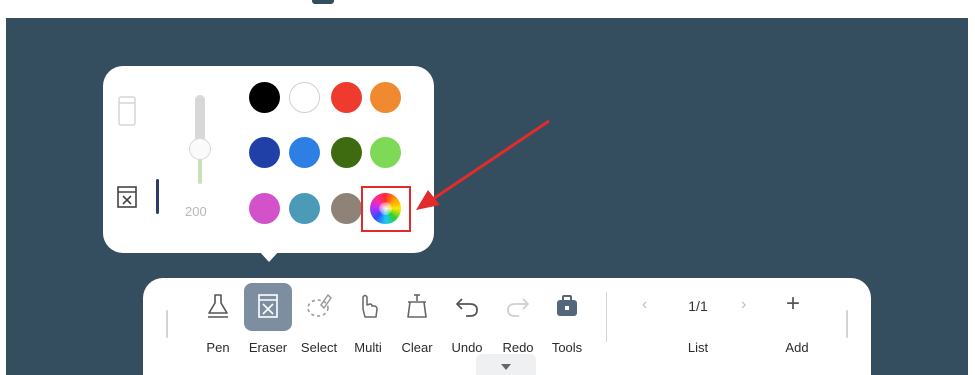  I want to click on eraser-mode-icon, so click(127, 196).